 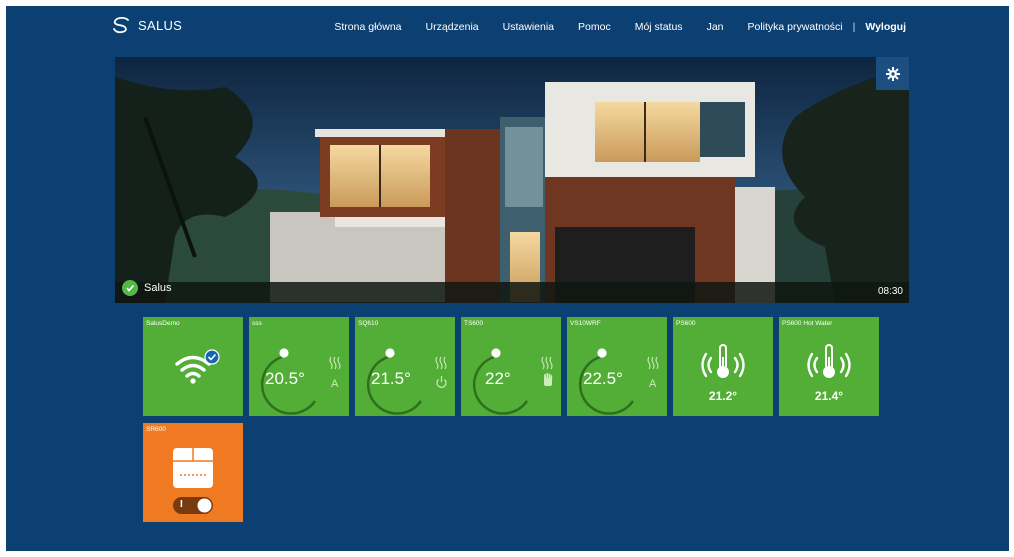 I want to click on hand-icon, so click(x=548, y=379).